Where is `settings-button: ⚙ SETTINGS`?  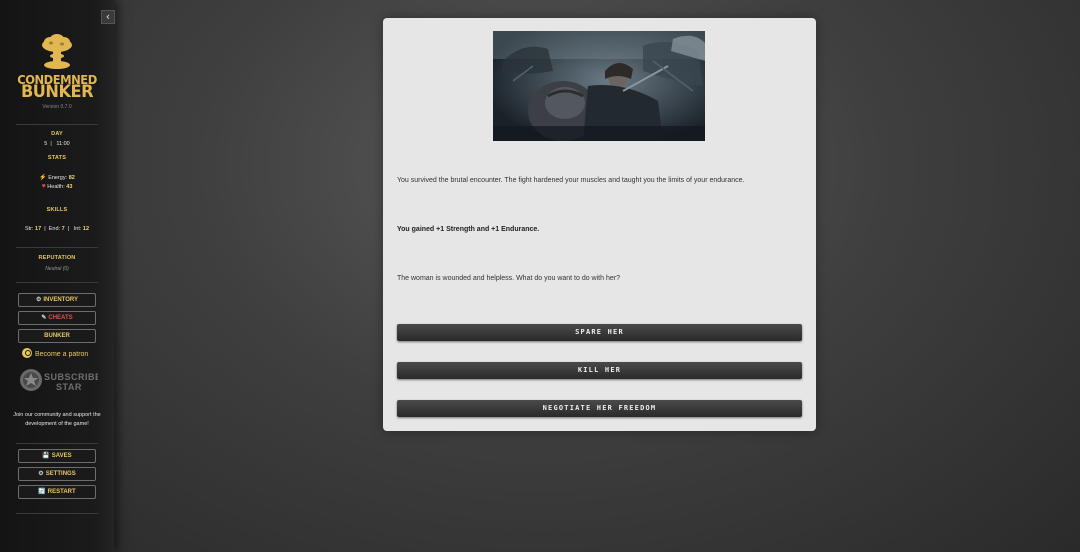 settings-button: ⚙ SETTINGS is located at coordinates (57, 474).